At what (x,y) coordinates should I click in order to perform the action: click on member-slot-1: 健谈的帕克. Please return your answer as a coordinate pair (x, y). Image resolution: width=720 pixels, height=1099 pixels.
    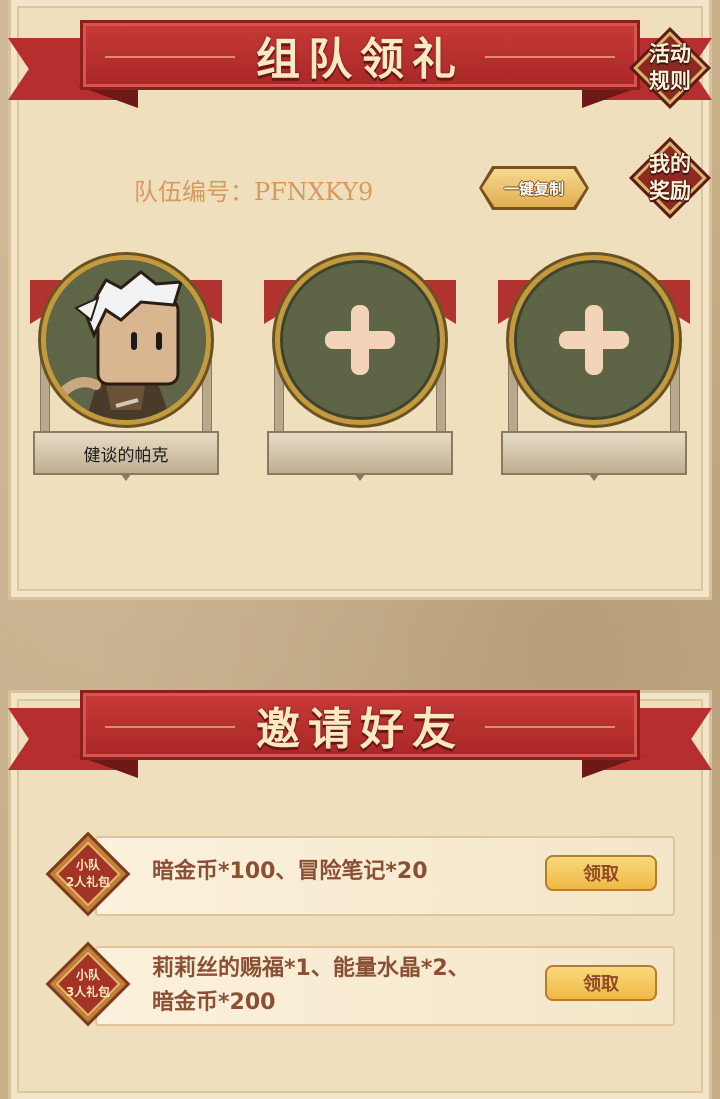
    Looking at the image, I should click on (126, 370).